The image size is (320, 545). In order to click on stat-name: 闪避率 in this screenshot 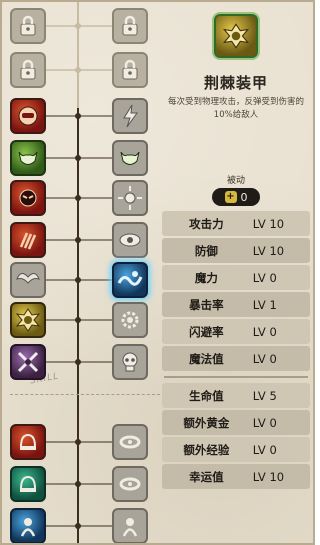, I will do `click(206, 331)`.